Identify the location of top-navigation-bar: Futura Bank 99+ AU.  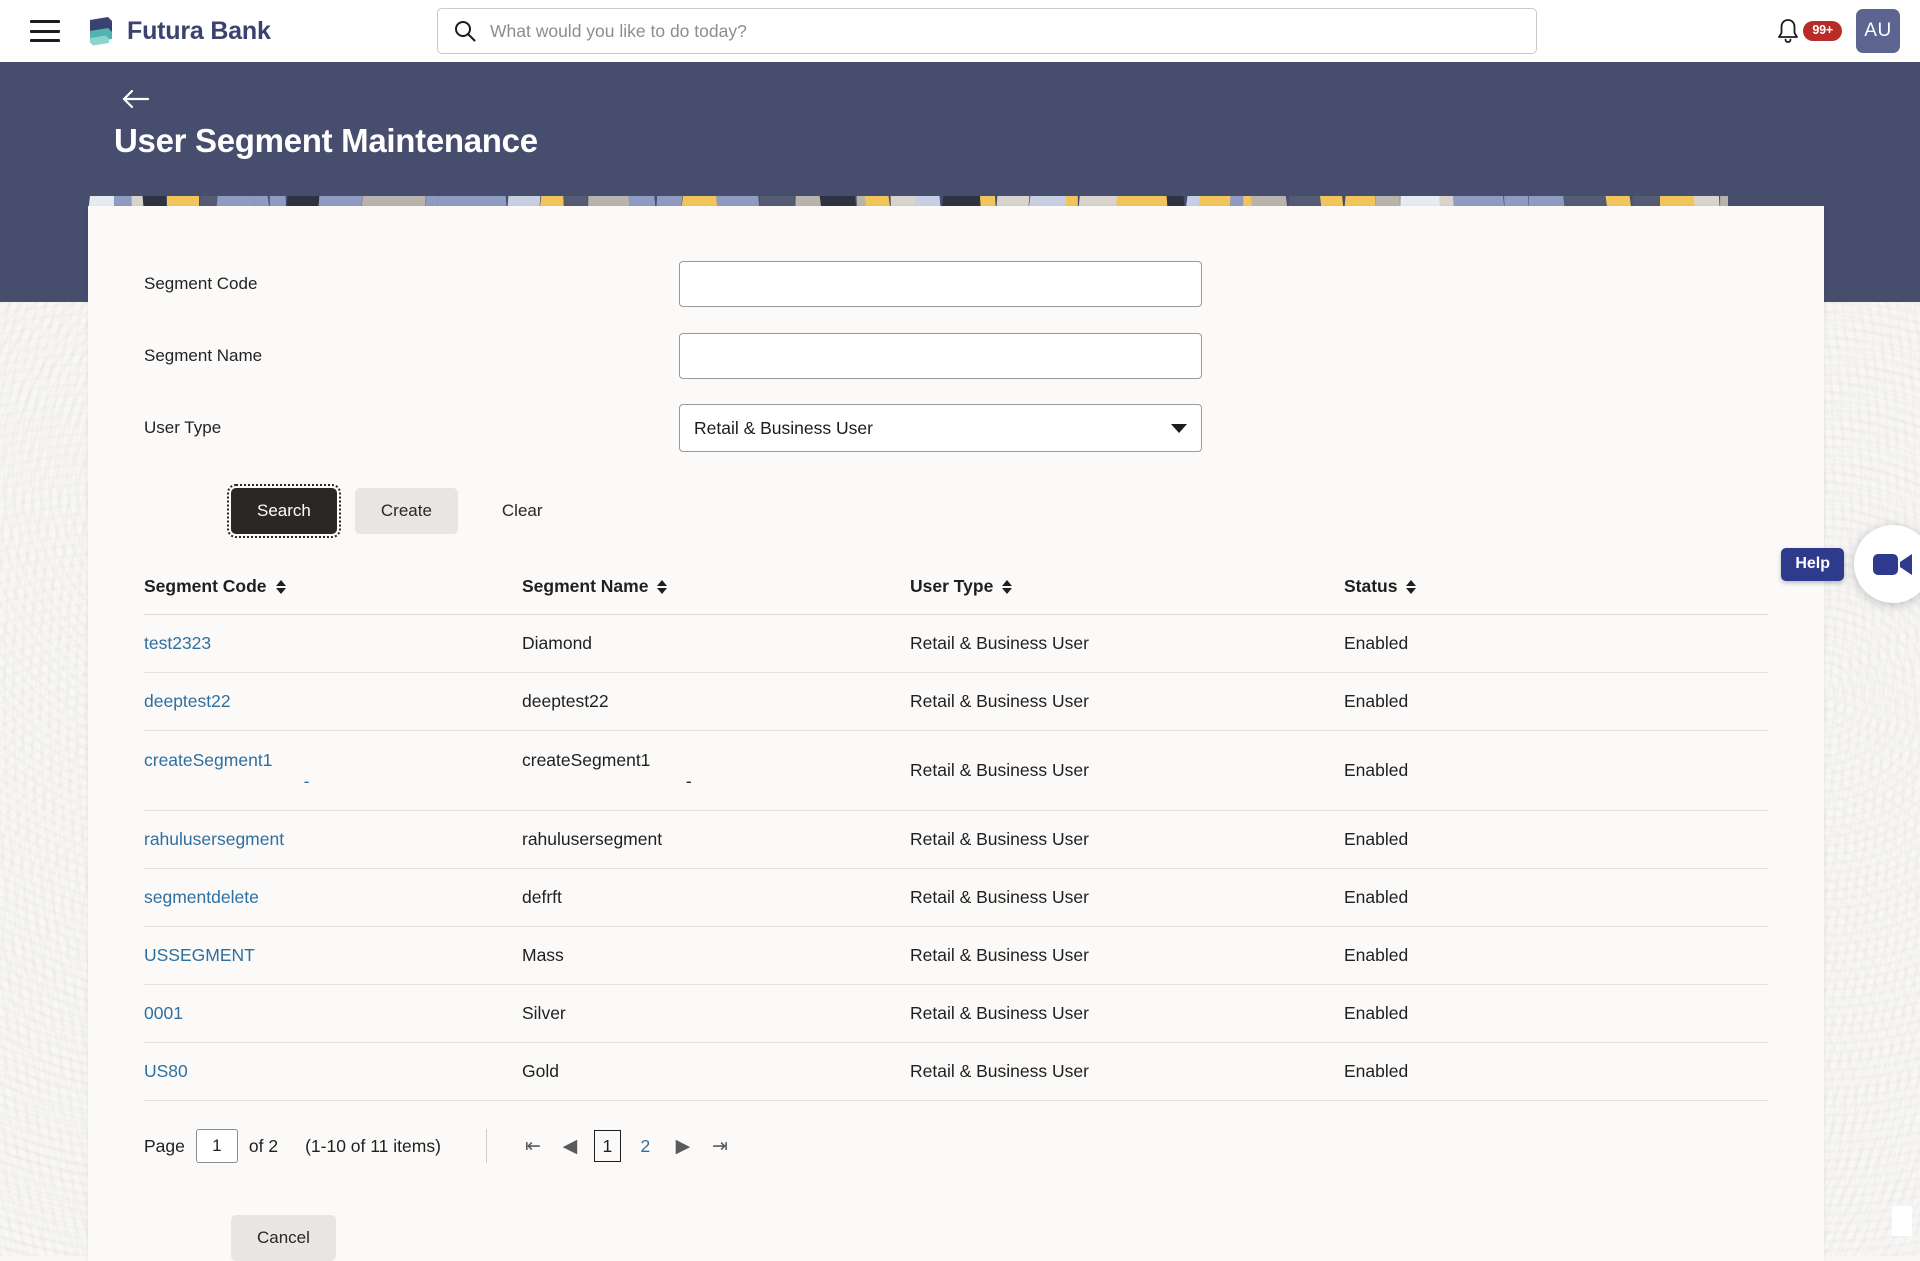
(960, 31).